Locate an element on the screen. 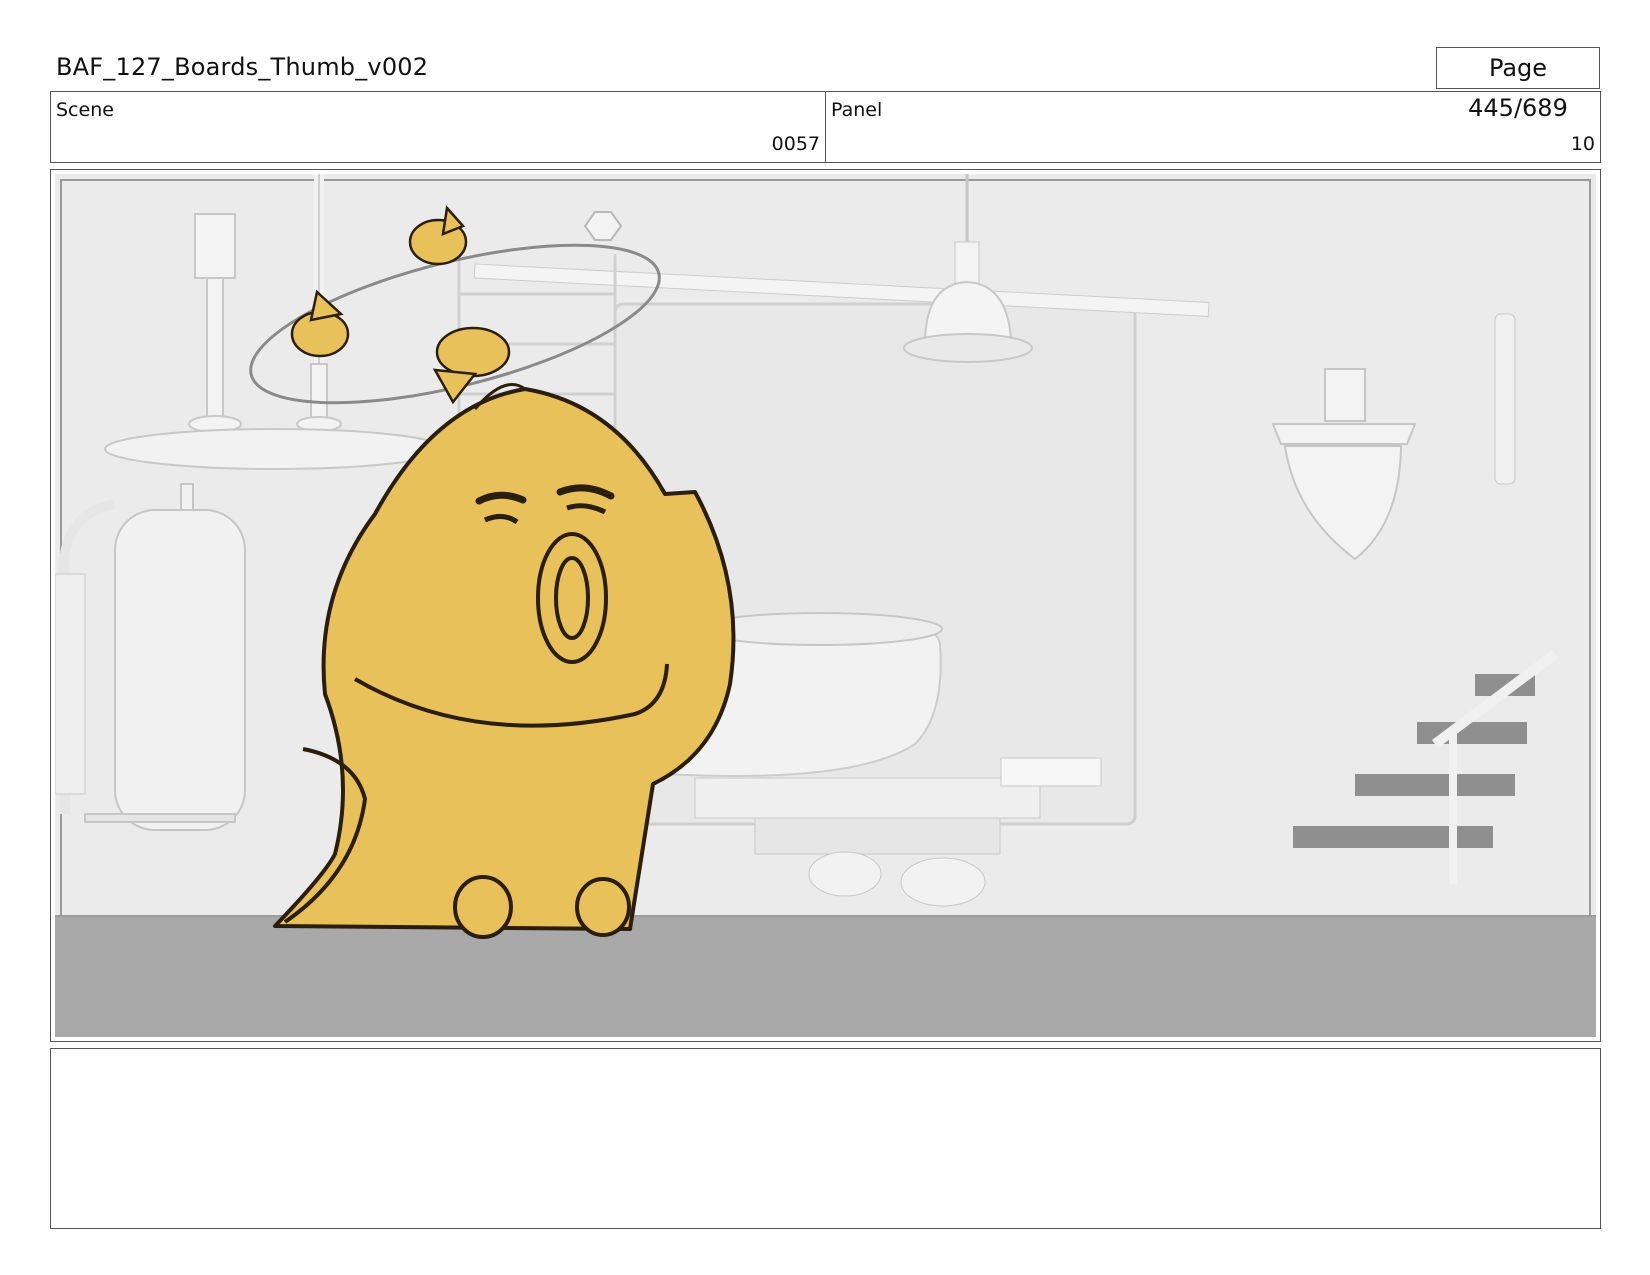 This screenshot has width=1650, height=1275. chick-foot-left is located at coordinates (483, 907).